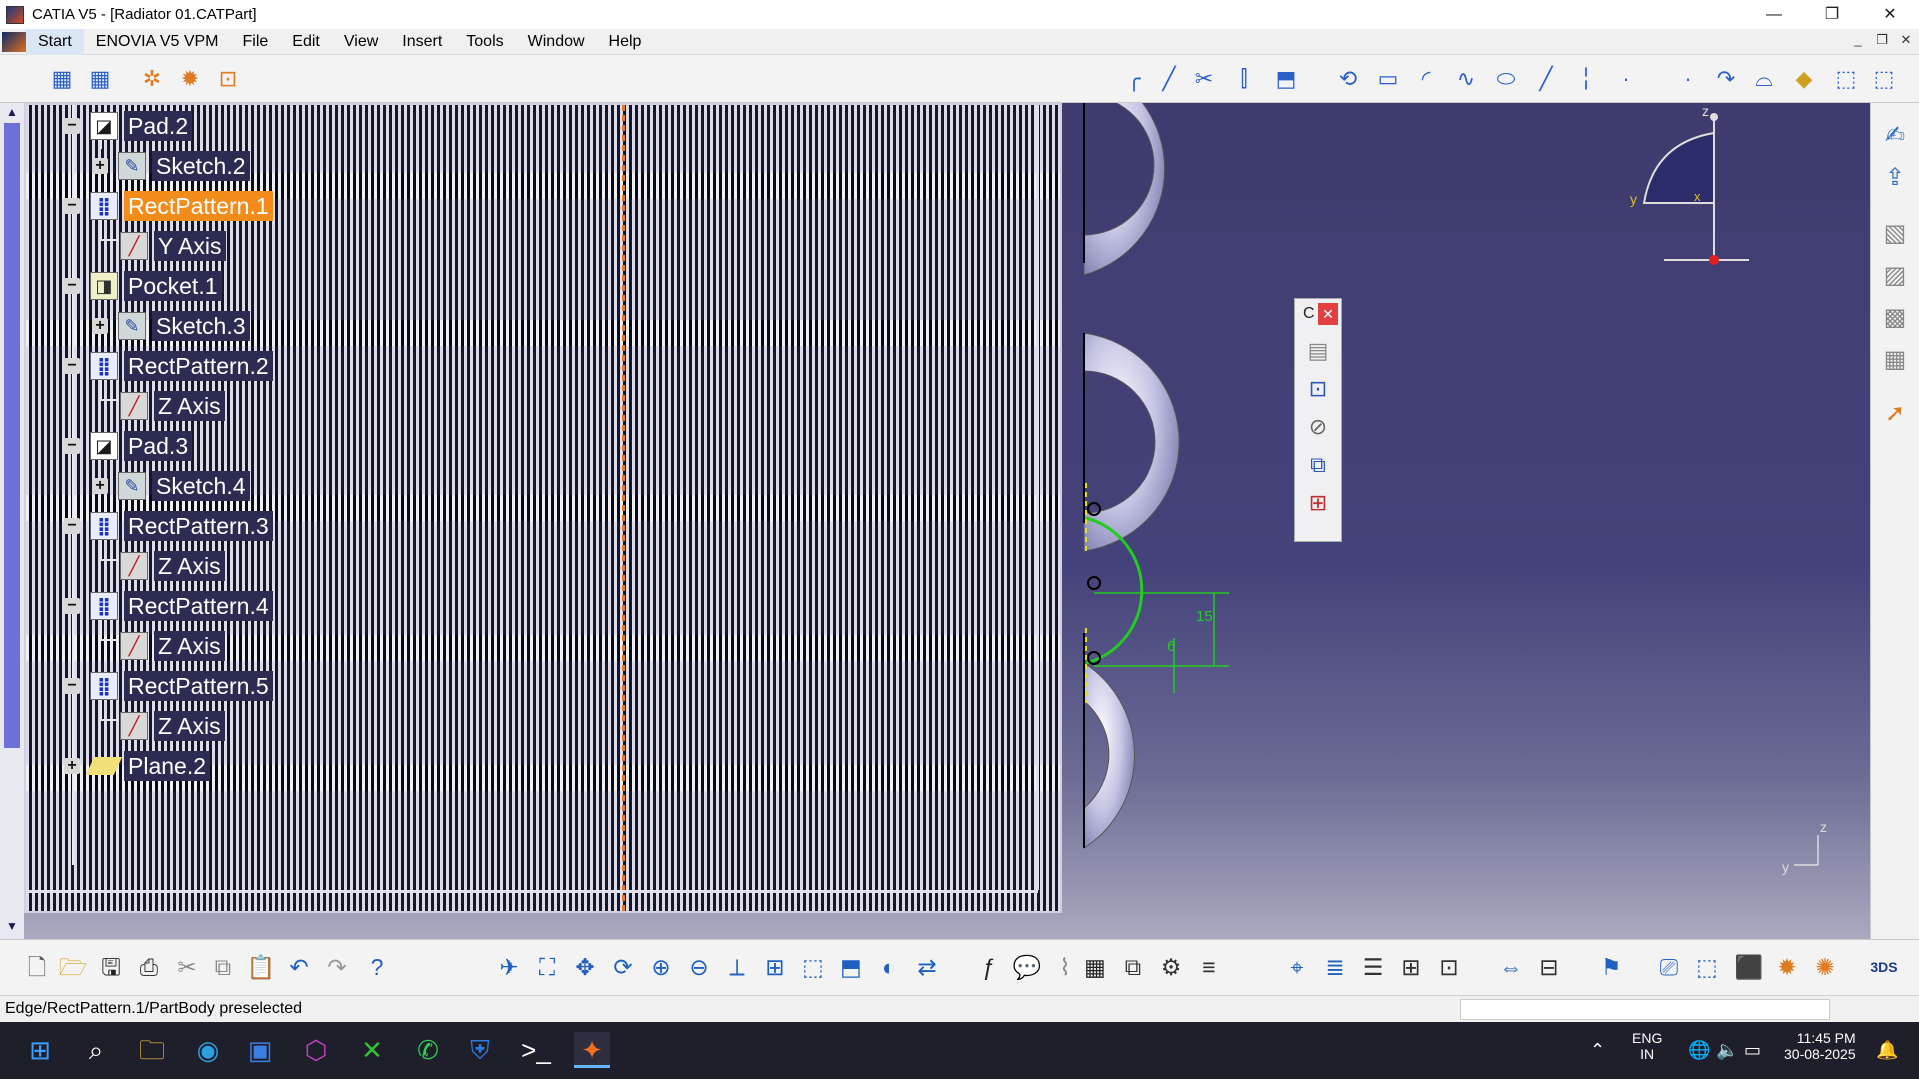 The image size is (1919, 1079). I want to click on tree-node-rectpattern-5: − ⣿ RectPattern.5, so click(168, 686).